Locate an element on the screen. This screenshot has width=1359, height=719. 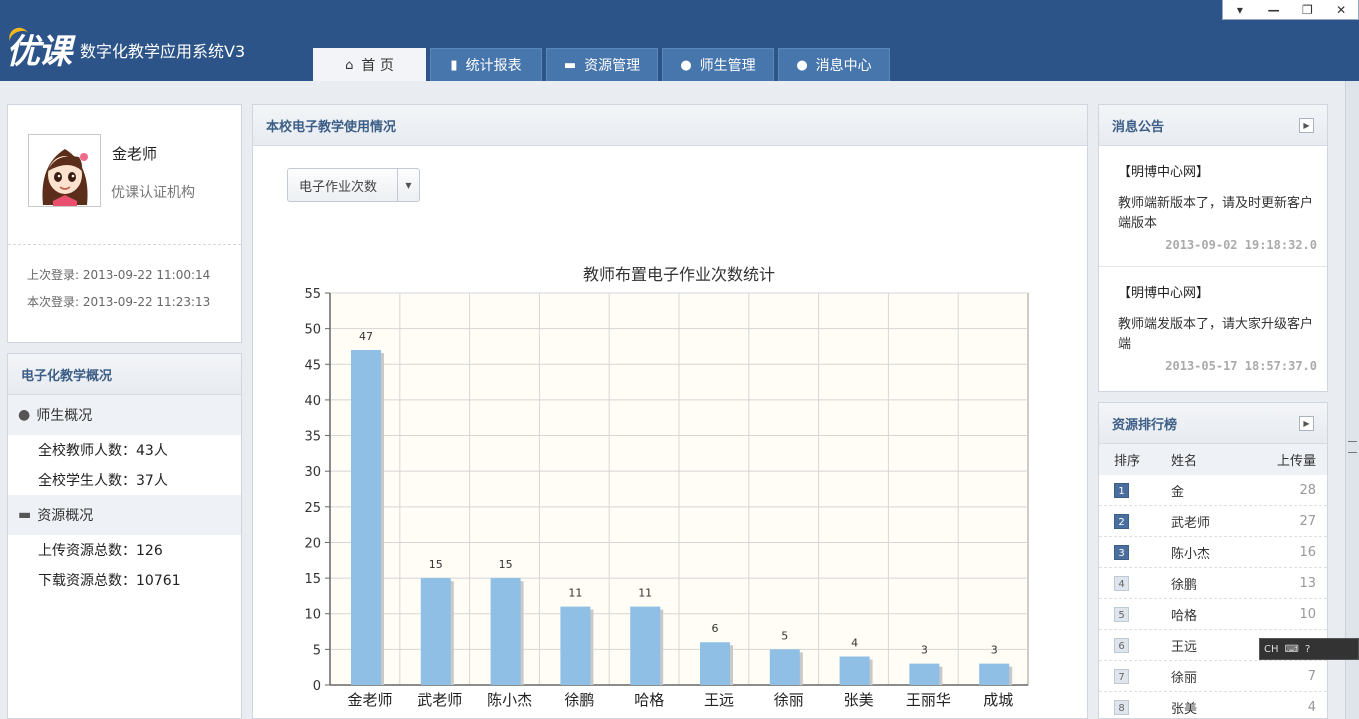
scroll-grip-icon is located at coordinates (1352, 447).